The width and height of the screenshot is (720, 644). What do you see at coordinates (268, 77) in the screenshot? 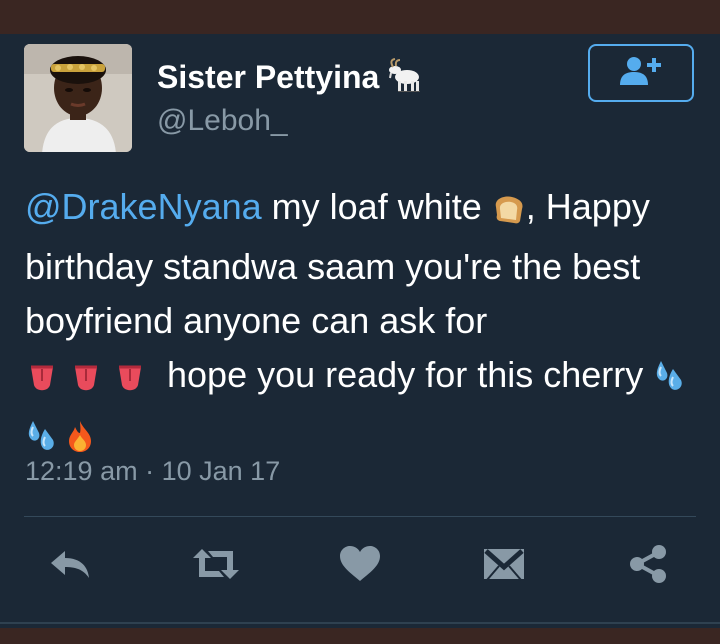
I see `display-name-text: Sister Pettyina` at bounding box center [268, 77].